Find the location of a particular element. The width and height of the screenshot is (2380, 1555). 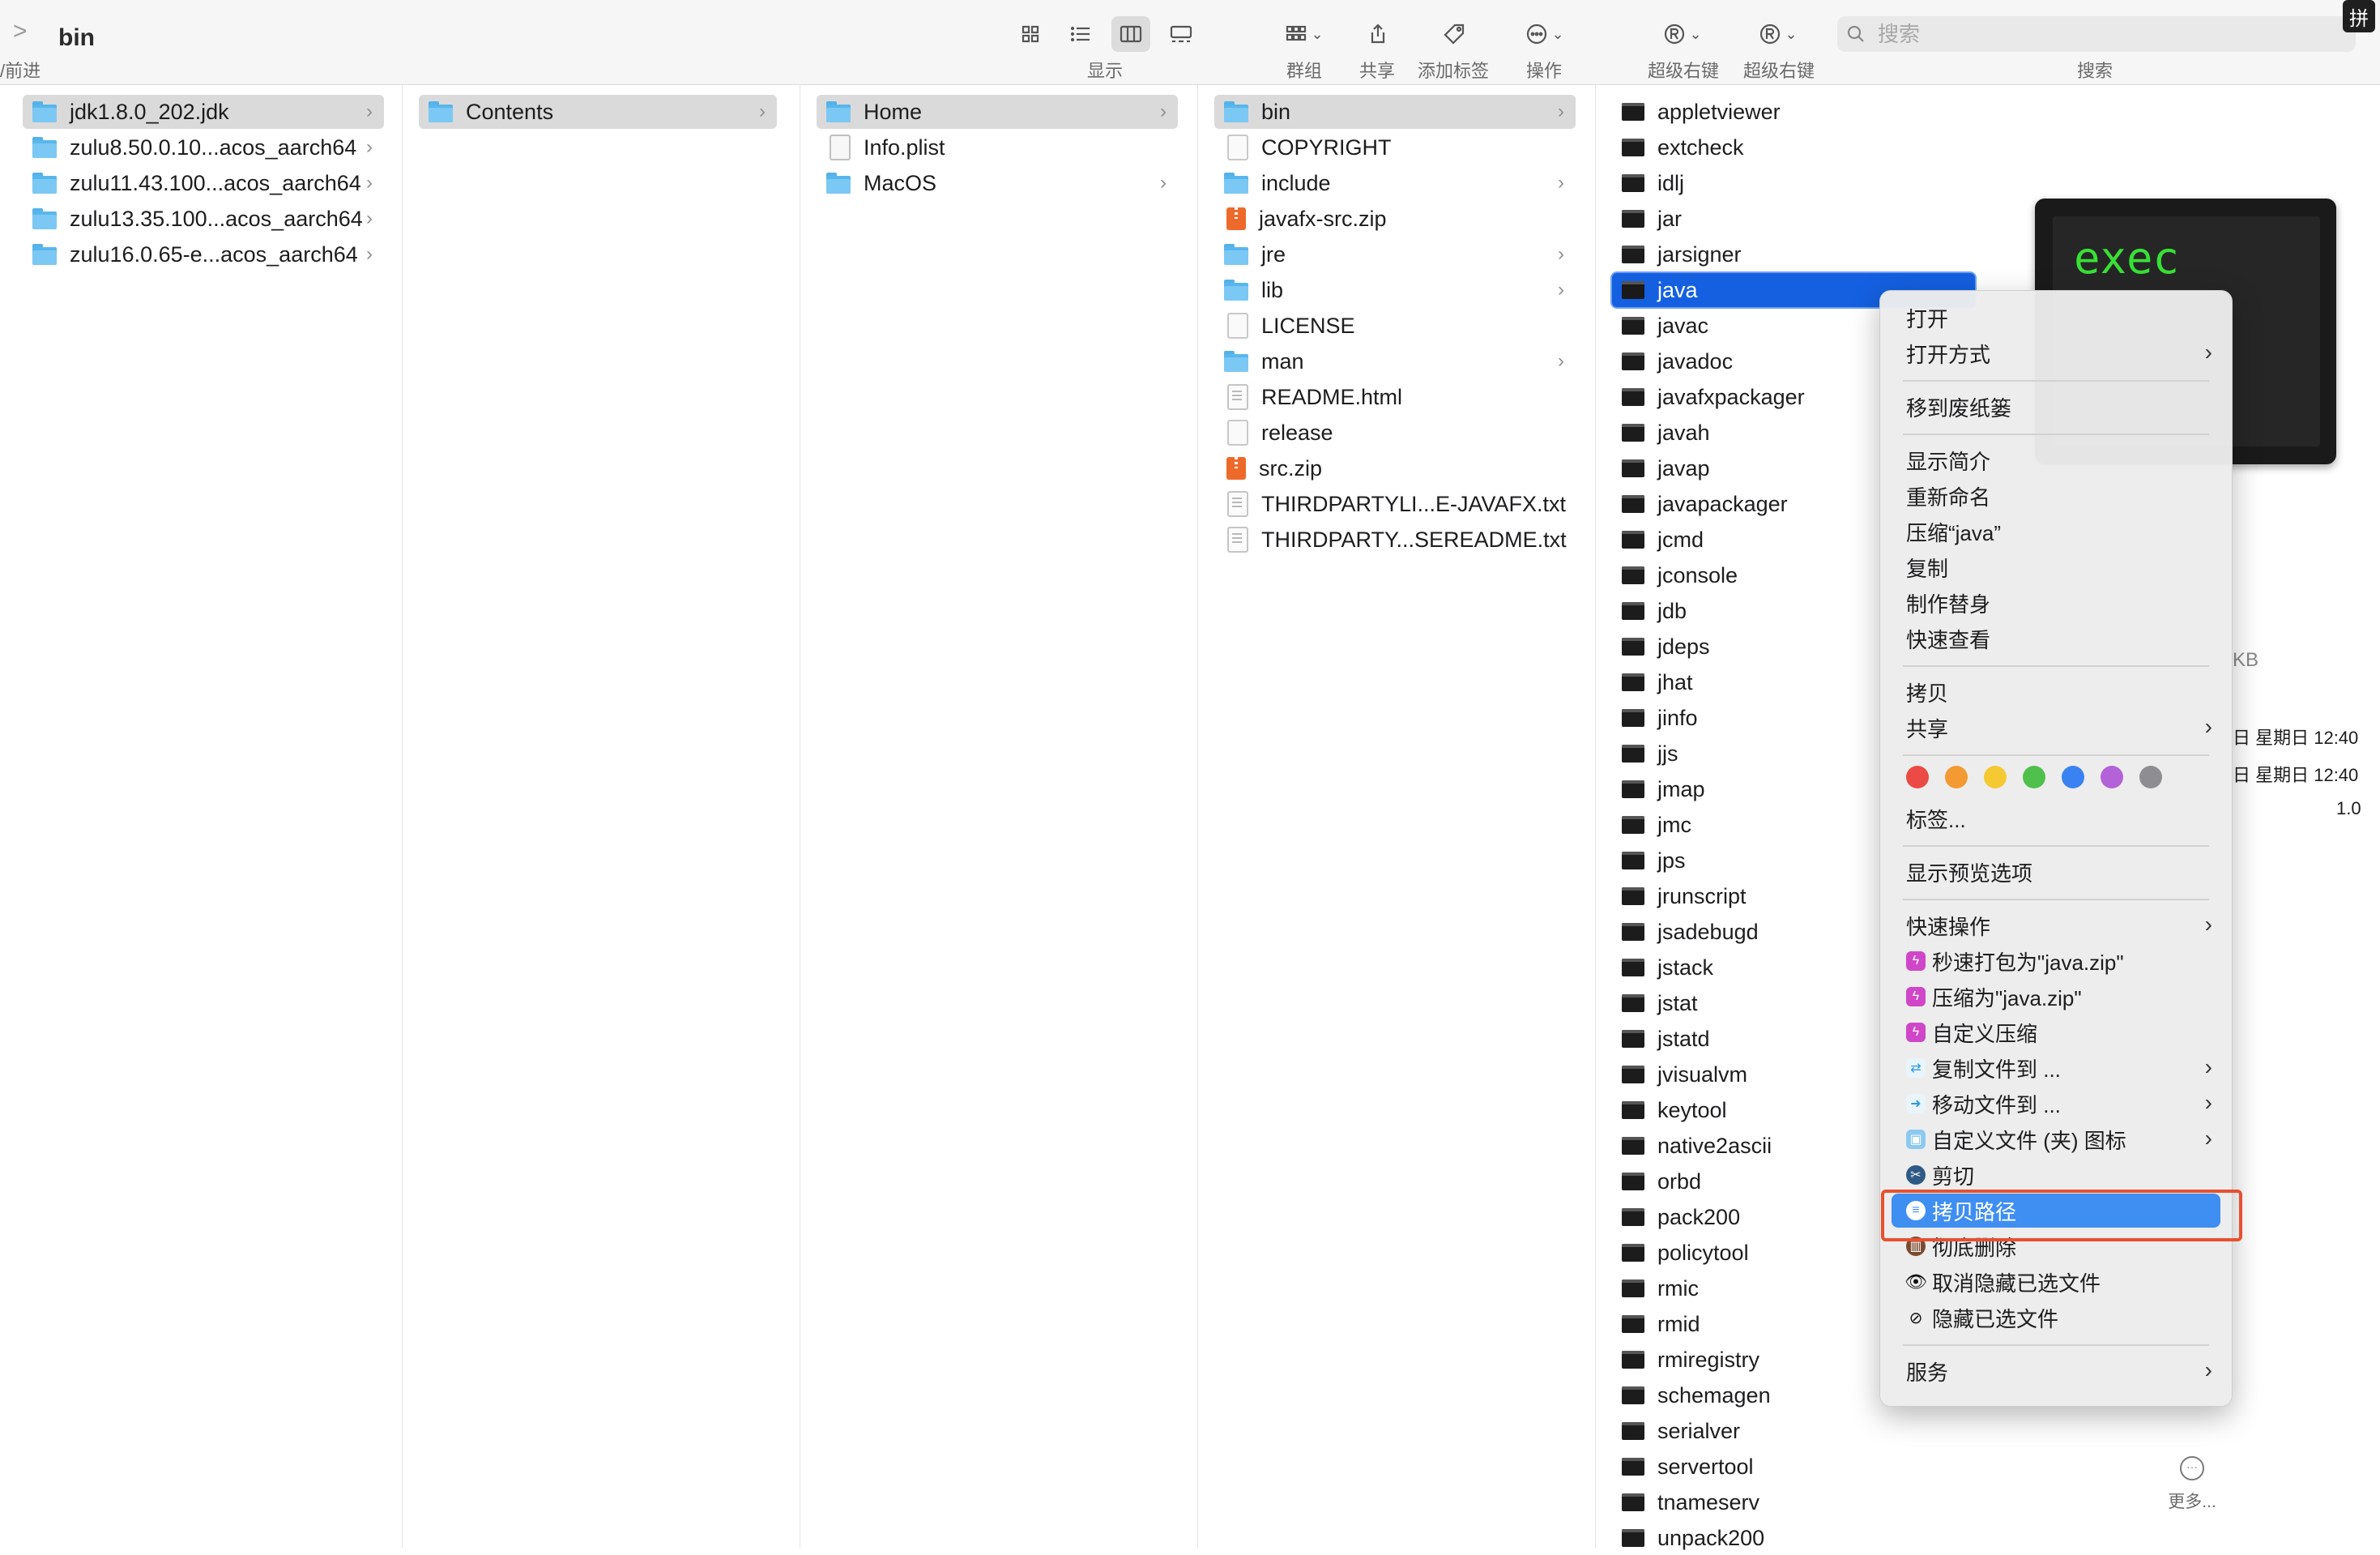

list-item: serialver is located at coordinates (1790, 1431).